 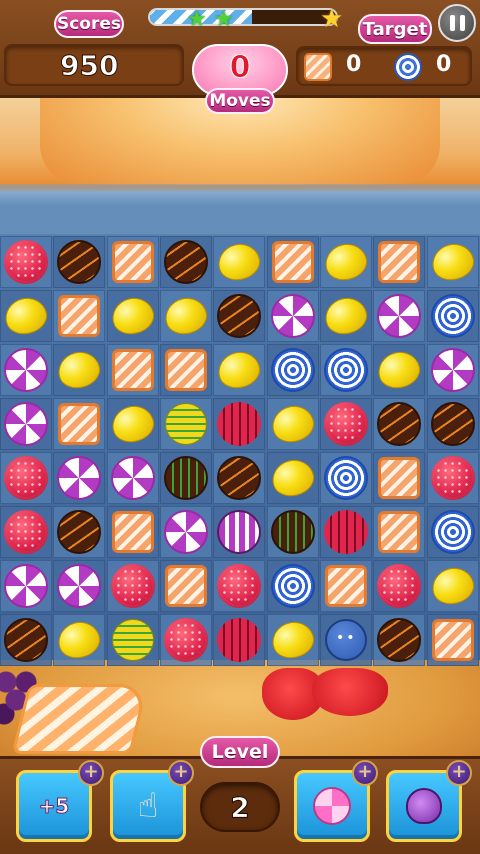 I want to click on pointing-hand-icon: ☝, so click(x=148, y=806).